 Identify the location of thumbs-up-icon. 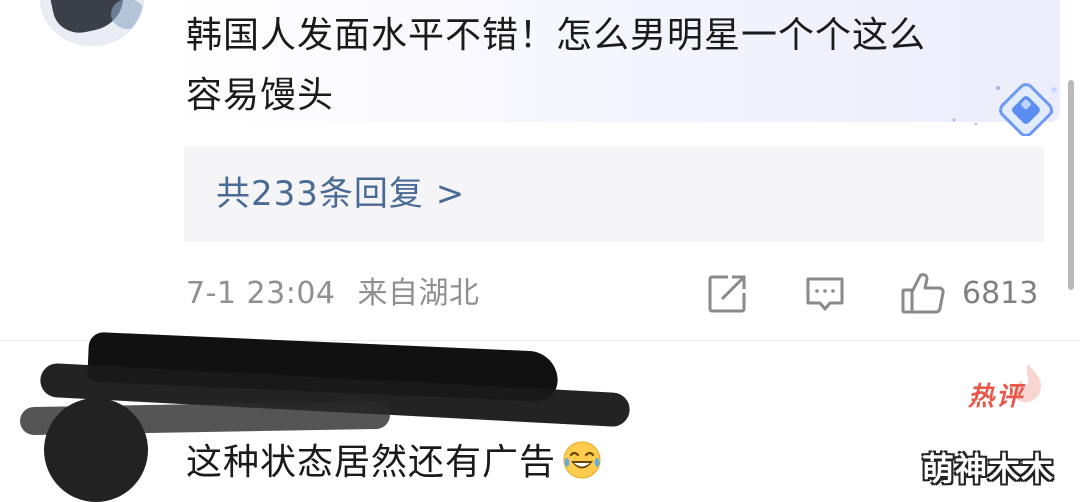
(923, 293).